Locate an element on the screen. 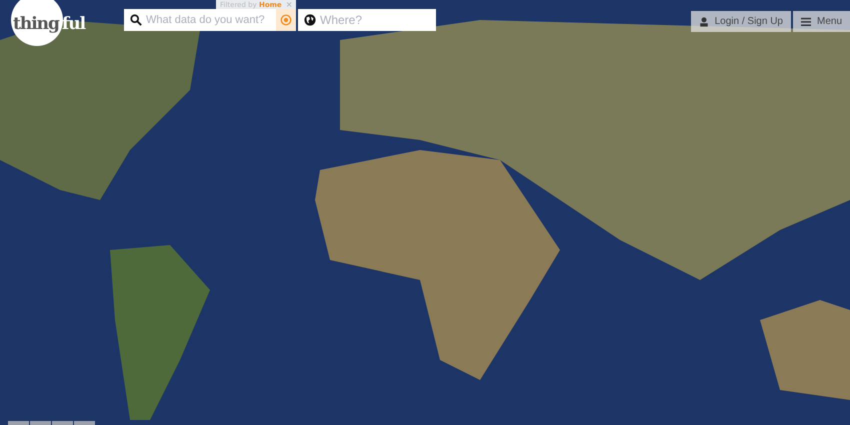 The image size is (850, 425). search-field: What data do you want? is located at coordinates (200, 20).